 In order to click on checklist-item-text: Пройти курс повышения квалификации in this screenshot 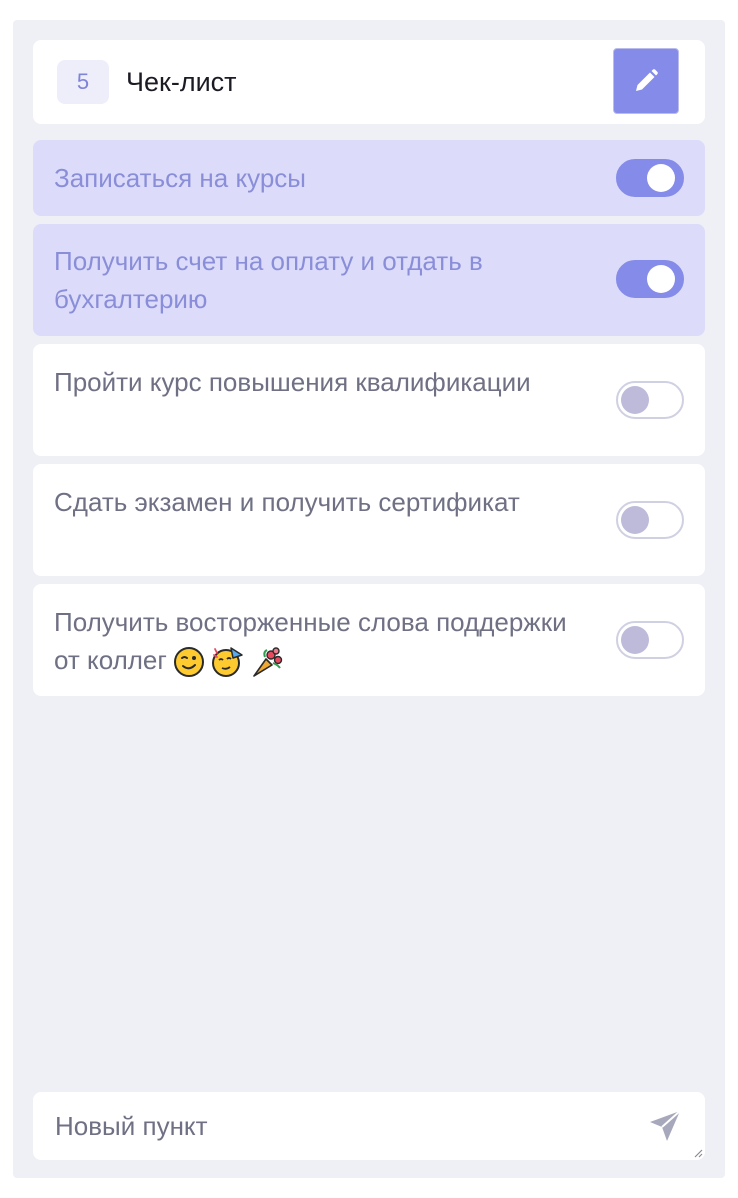, I will do `click(292, 382)`.